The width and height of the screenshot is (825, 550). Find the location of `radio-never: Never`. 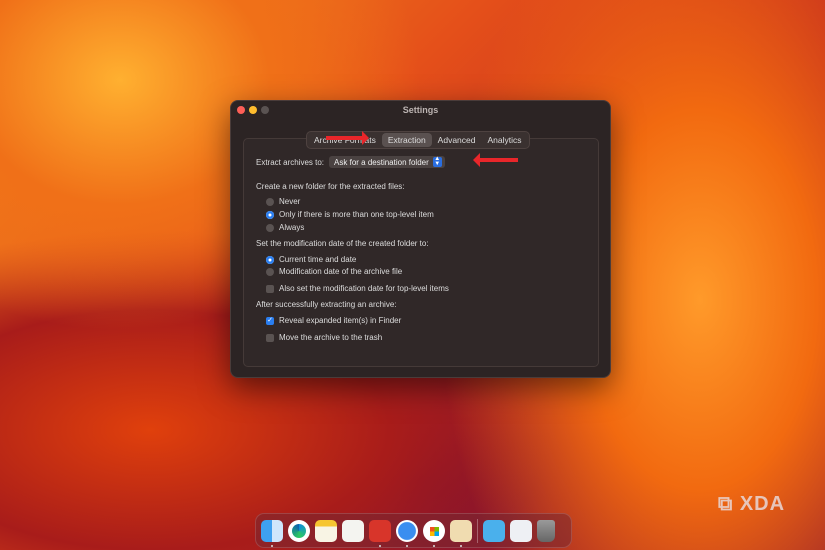

radio-never: Never is located at coordinates (283, 201).